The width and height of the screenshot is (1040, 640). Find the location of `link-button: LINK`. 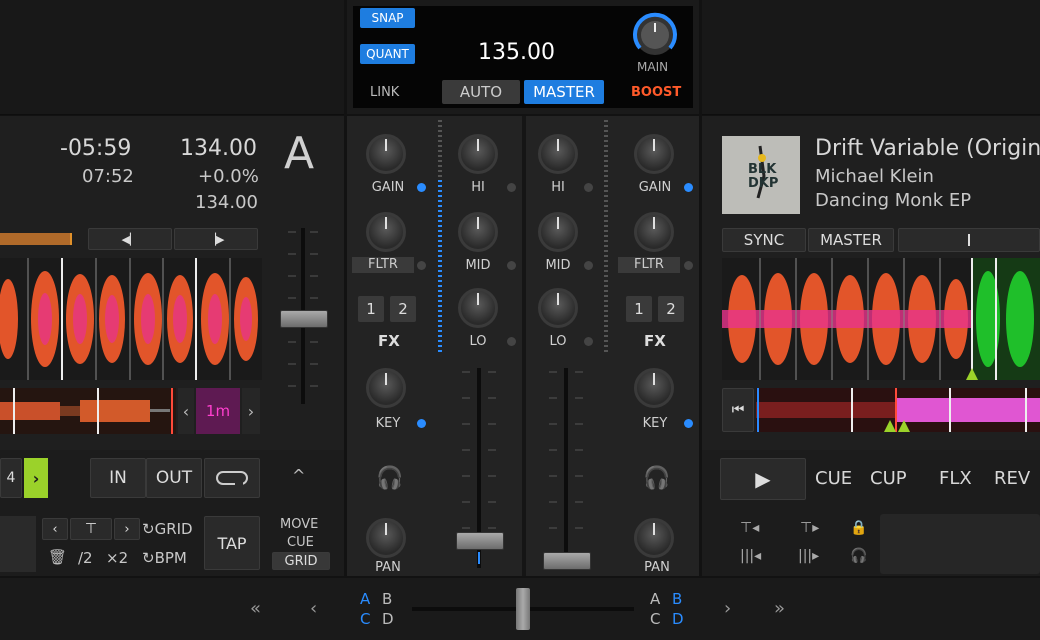

link-button: LINK is located at coordinates (384, 92).